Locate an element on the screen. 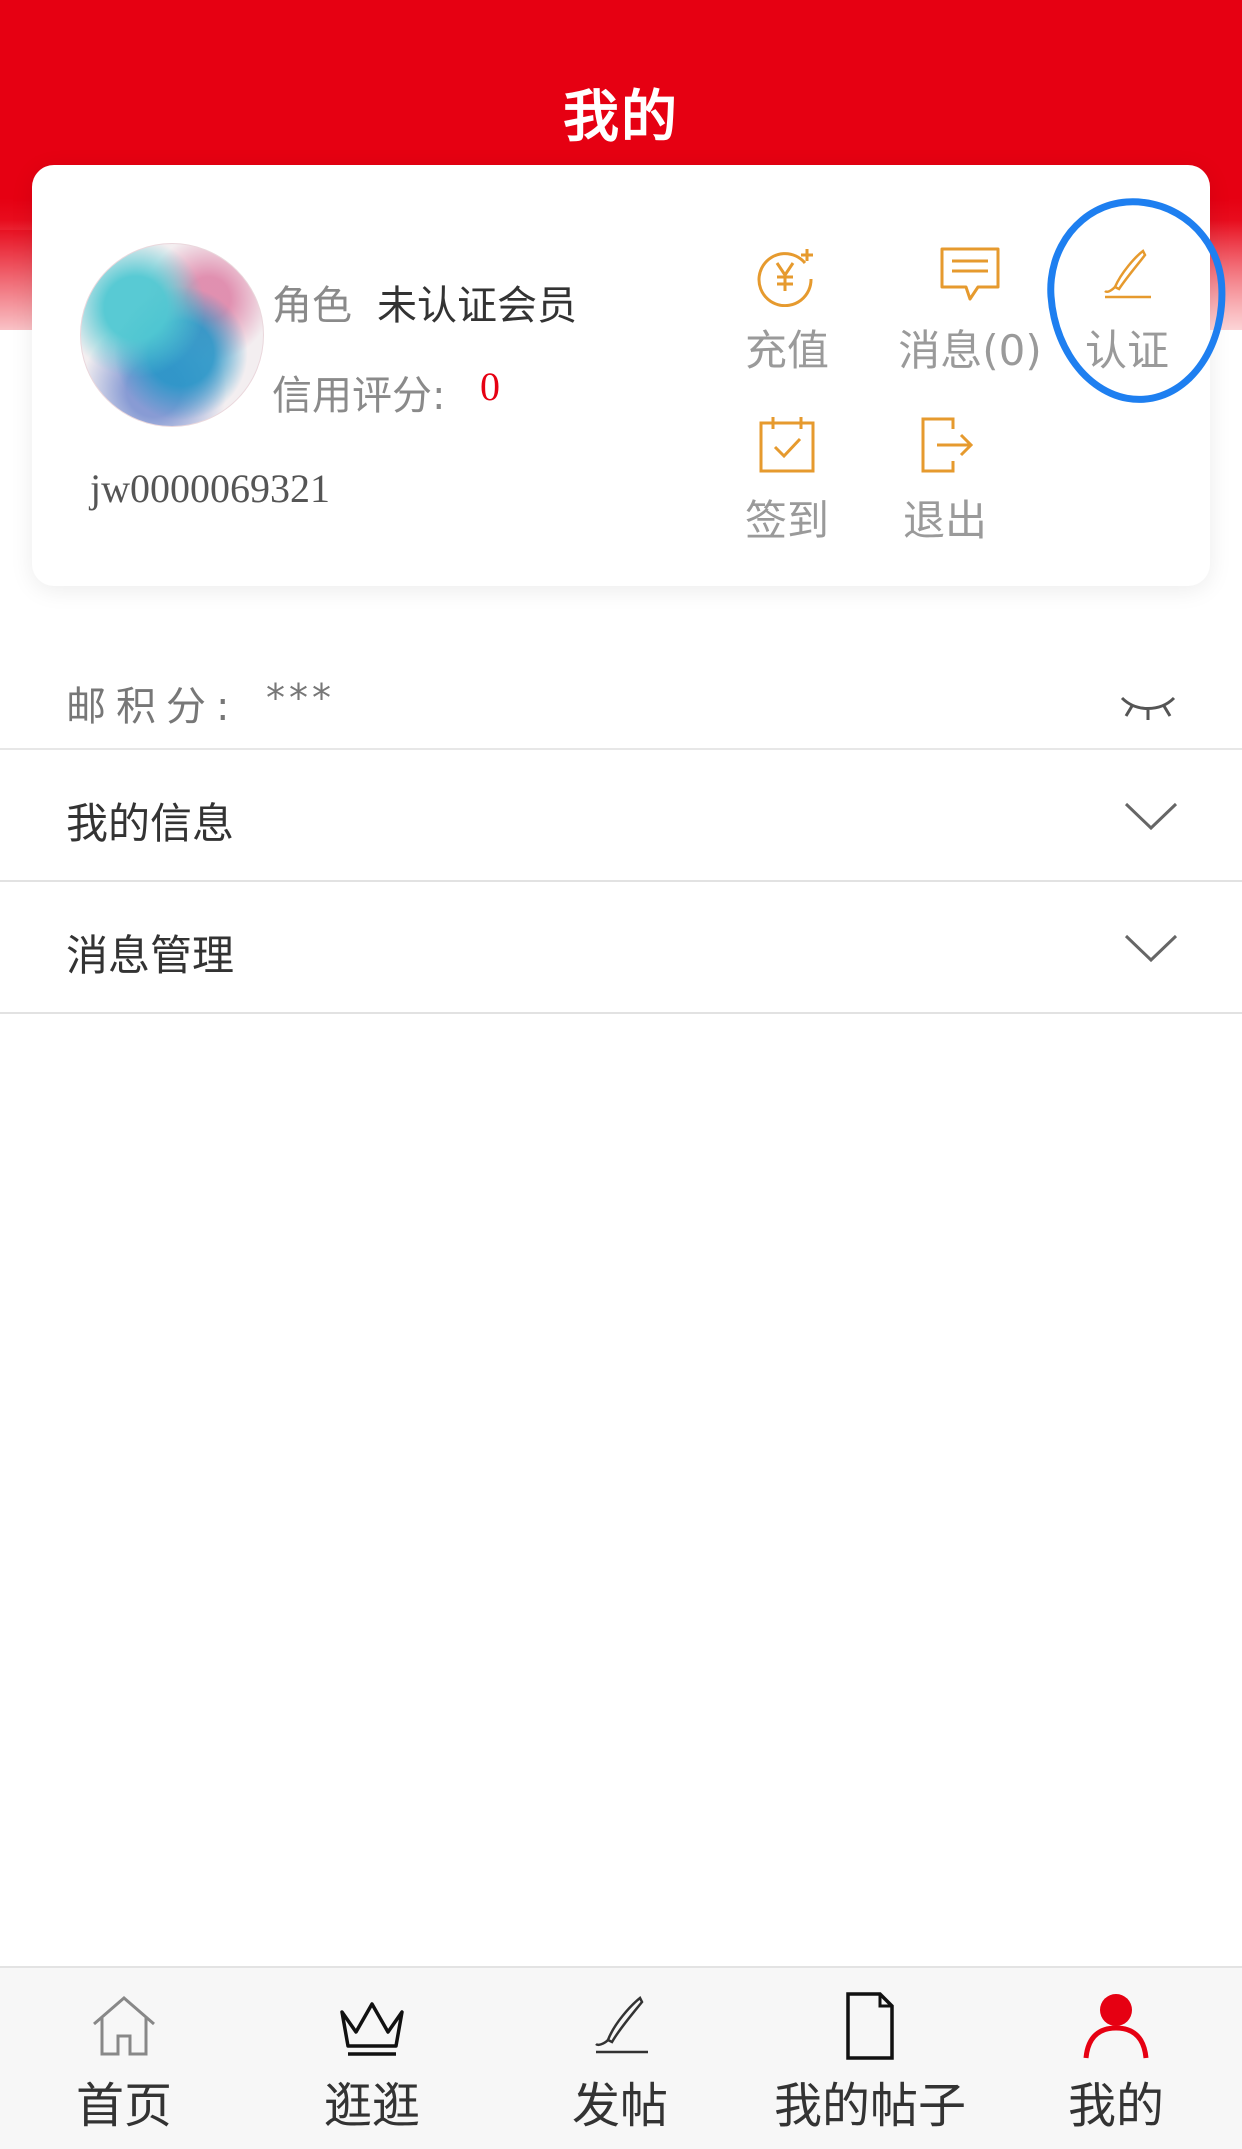  menu-item-label: 我的信息 is located at coordinates (150, 823).